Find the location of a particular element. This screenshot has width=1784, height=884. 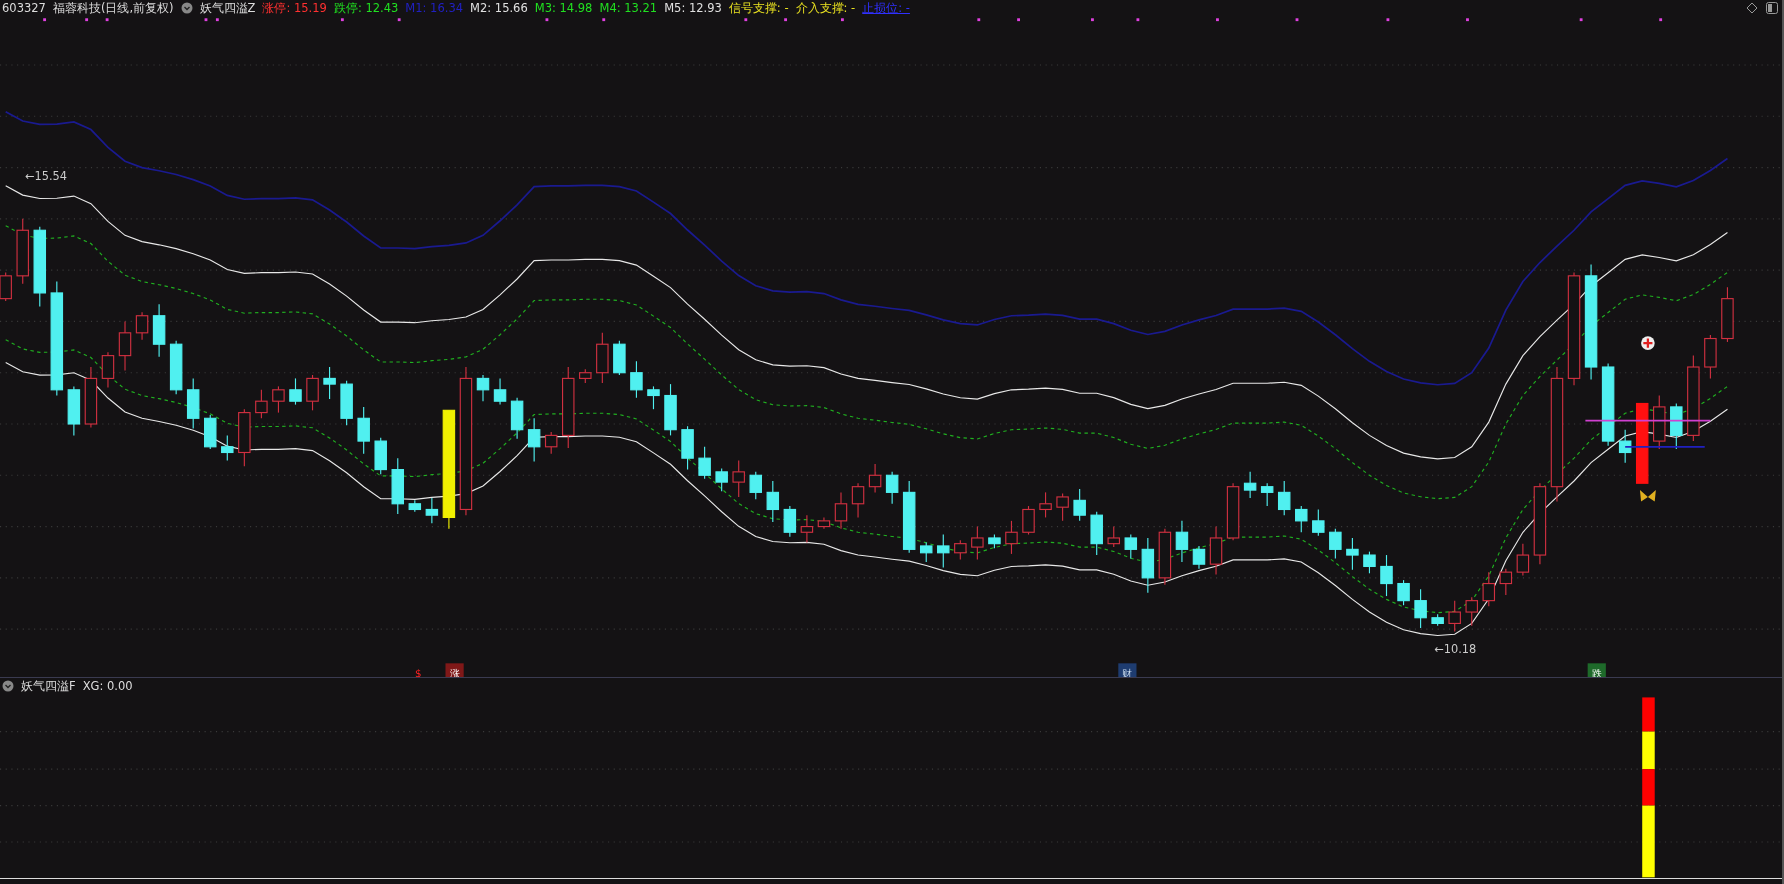

indicator-value: XG: 0.00 is located at coordinates (107, 686).